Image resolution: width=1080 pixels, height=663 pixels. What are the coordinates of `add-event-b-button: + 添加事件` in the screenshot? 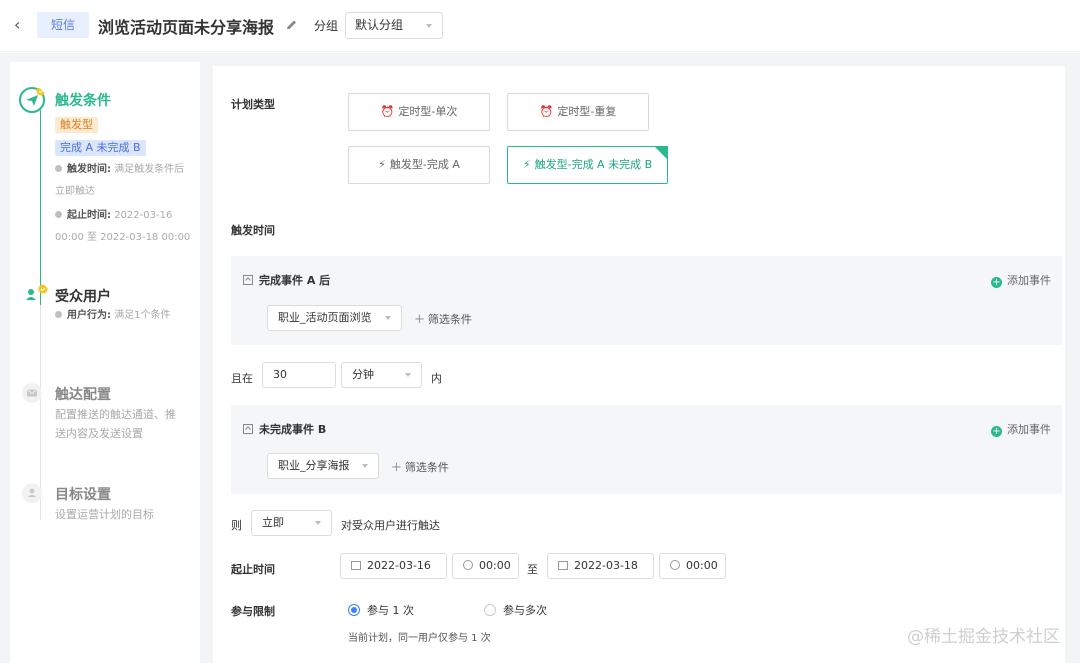 It's located at (1021, 429).